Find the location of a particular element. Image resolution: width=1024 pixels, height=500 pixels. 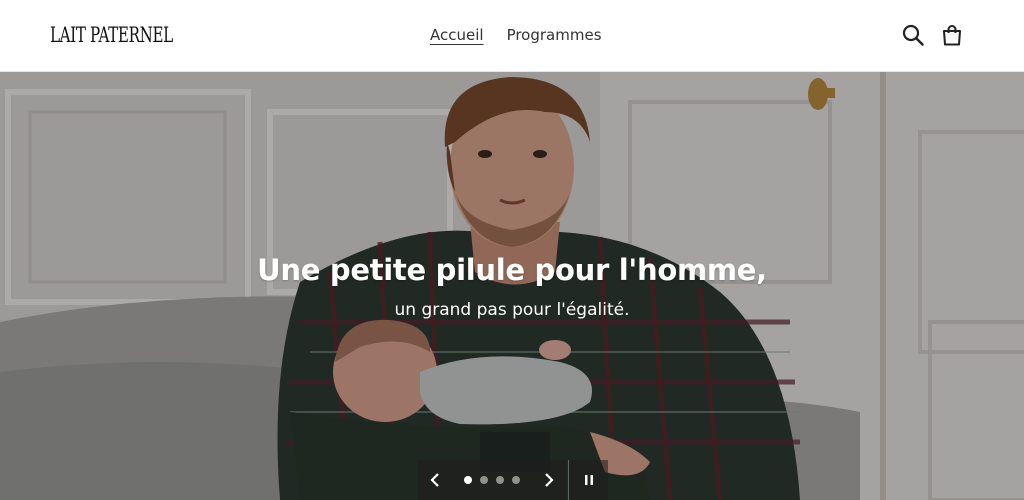

pause-button is located at coordinates (588, 480).